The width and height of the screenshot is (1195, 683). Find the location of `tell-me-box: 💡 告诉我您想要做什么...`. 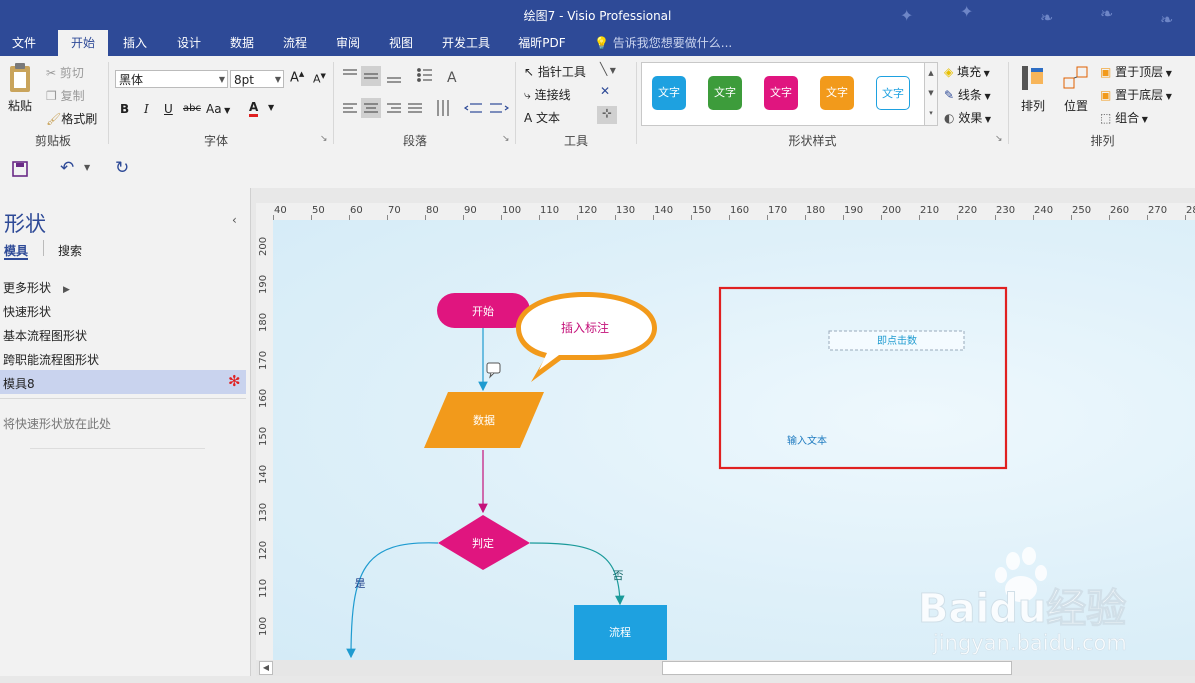

tell-me-box: 💡 告诉我您想要做什么... is located at coordinates (663, 43).